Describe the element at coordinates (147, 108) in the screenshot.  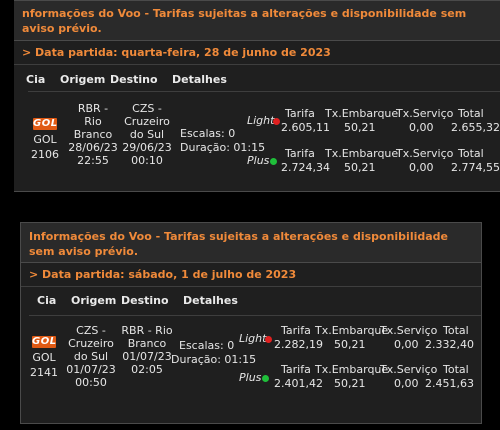
I see `destination-line: CZS -` at that location.